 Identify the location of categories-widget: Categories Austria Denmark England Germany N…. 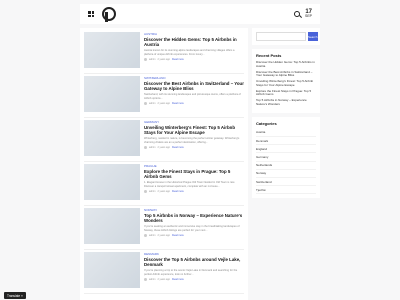
(286, 157).